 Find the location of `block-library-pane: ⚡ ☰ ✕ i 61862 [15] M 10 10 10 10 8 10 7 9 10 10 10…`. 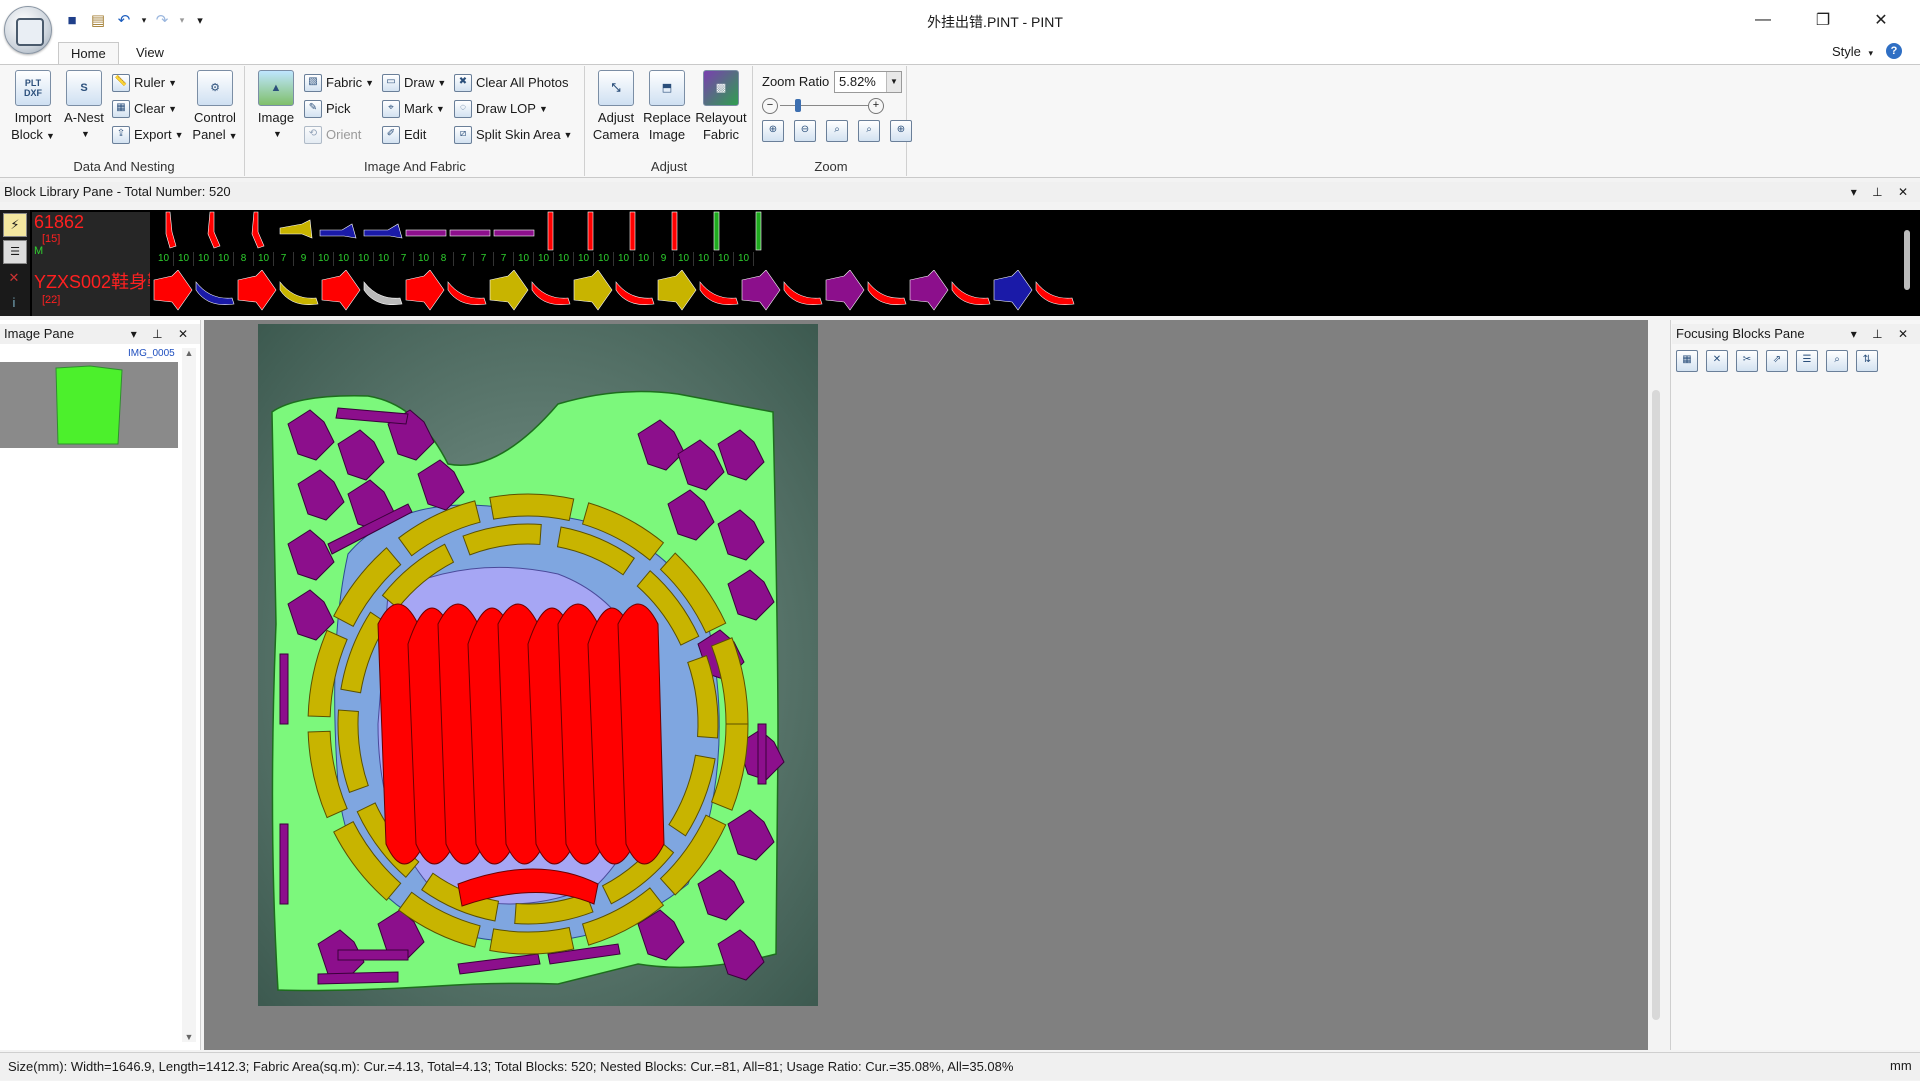

block-library-pane: ⚡ ☰ ✕ i 61862 [15] M 10 10 10 10 8 10 7 9 10 10 10… is located at coordinates (960, 263).